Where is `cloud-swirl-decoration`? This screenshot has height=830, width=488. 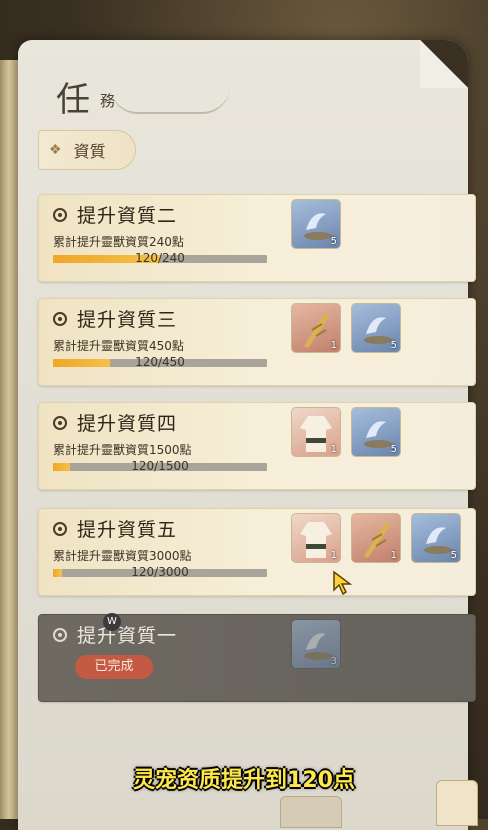 cloud-swirl-decoration is located at coordinates (170, 100).